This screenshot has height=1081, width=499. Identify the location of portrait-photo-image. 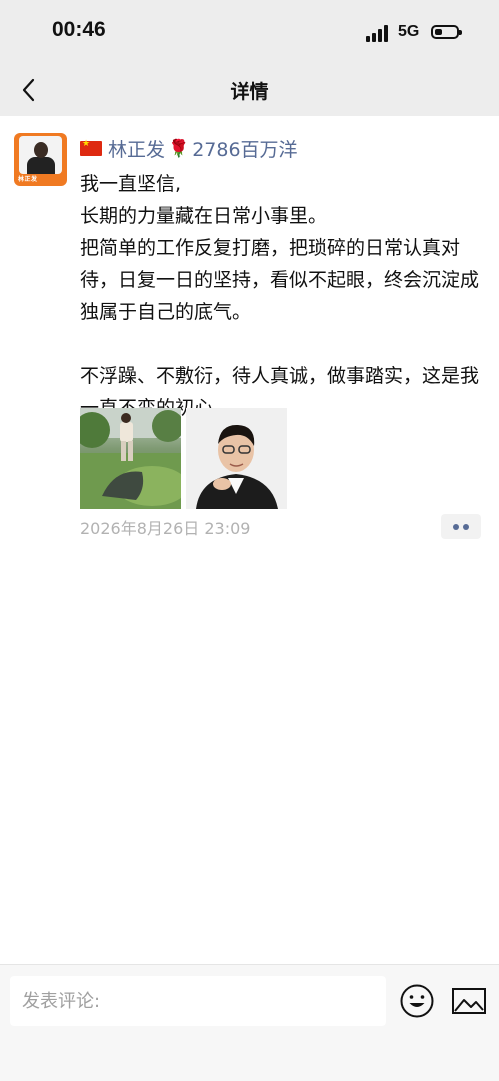
(236, 458).